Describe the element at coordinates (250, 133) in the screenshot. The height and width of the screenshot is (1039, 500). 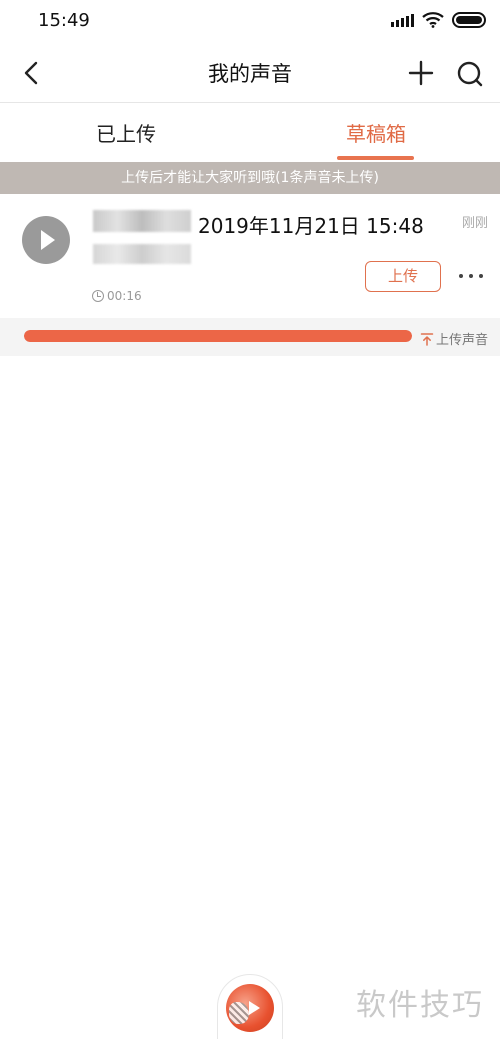
I see `tabs: 已上传 草稿箱` at that location.